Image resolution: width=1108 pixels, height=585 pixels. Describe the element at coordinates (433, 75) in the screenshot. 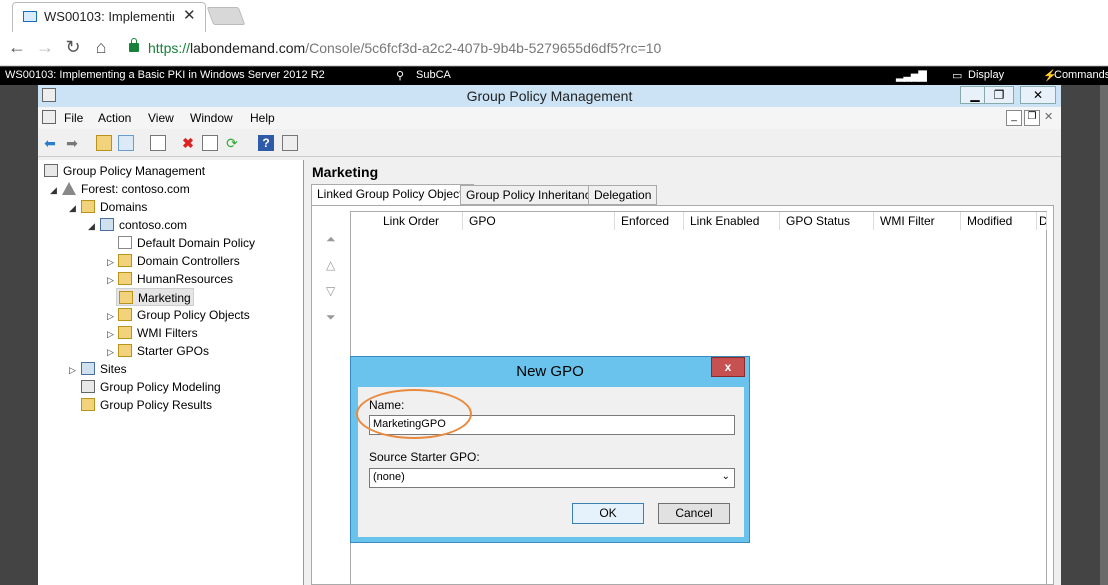

I see `machine-name: SubCA` at that location.